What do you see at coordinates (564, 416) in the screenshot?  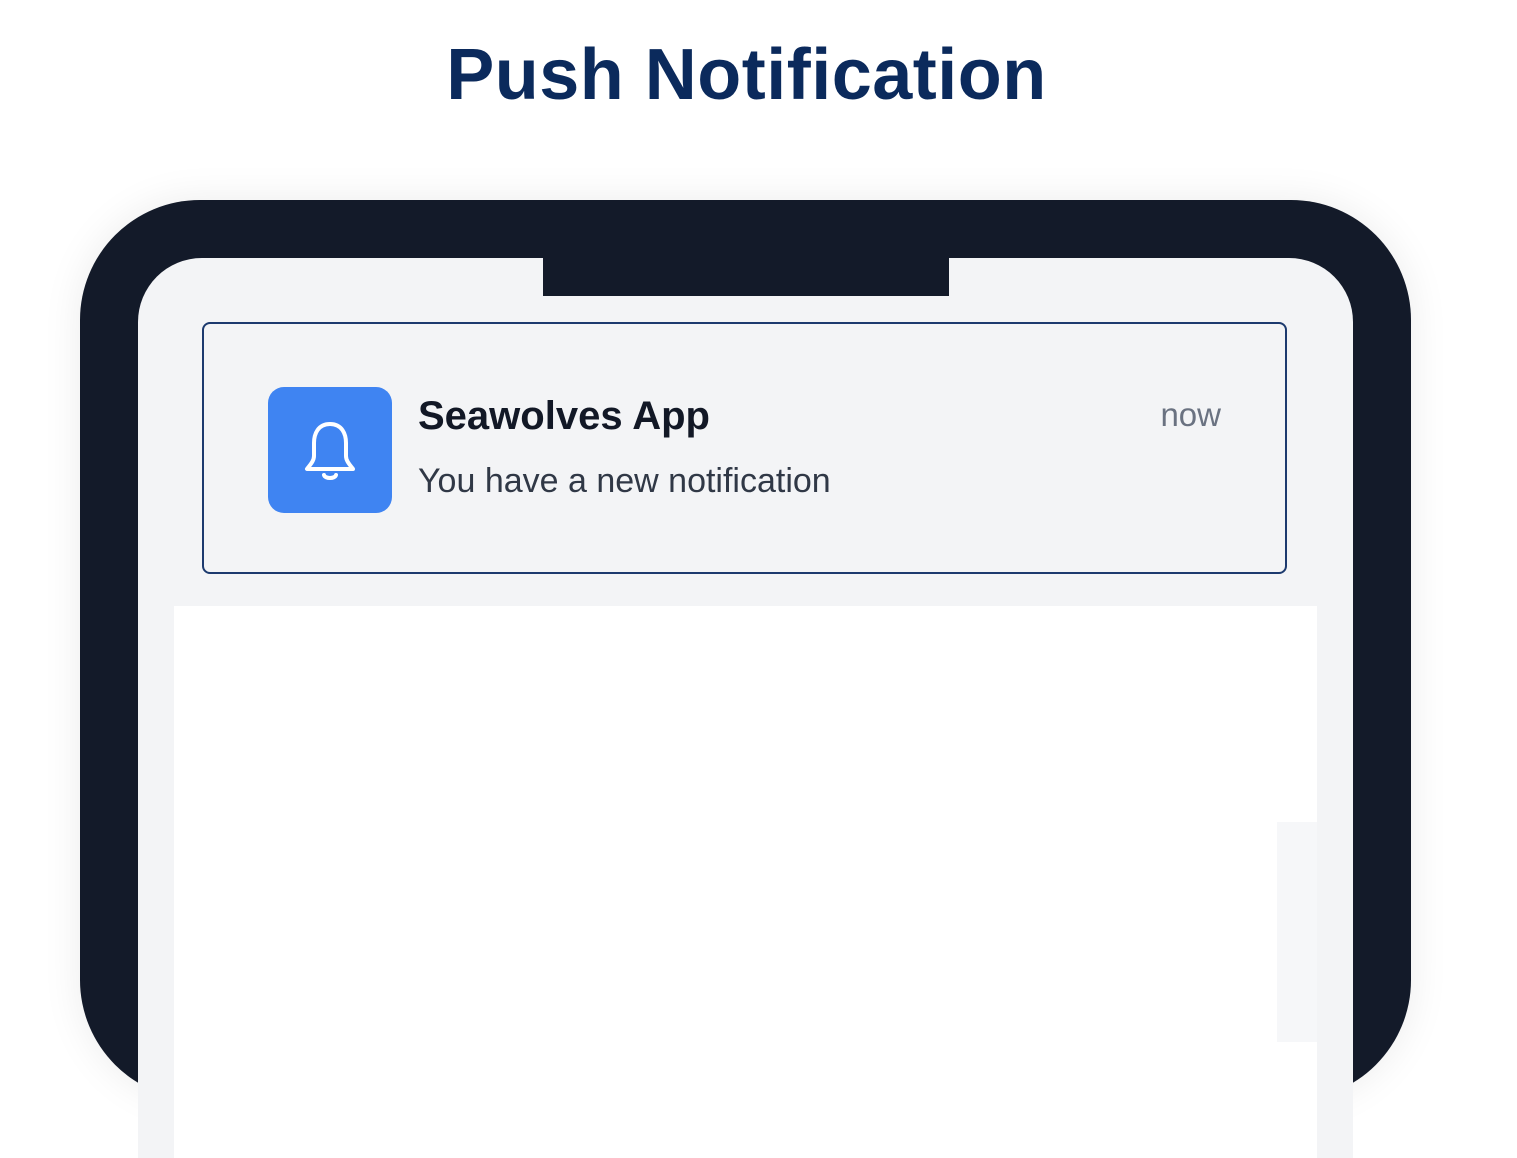 I see `notification-app-name: Seawolves App` at bounding box center [564, 416].